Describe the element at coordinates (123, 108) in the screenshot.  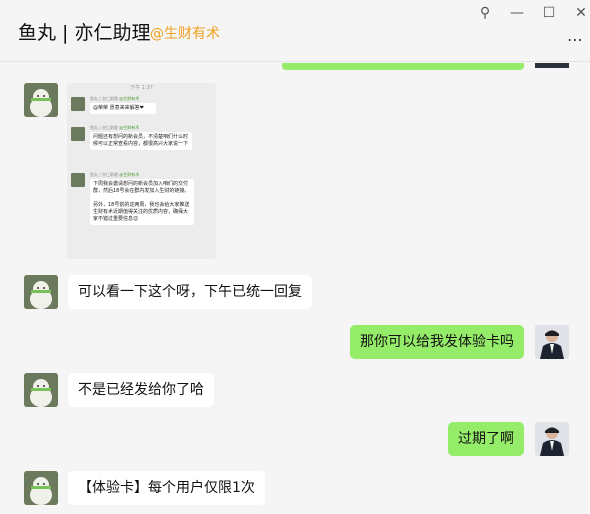
I see `screenshot-message: @荣荣 愿意来来解答❤` at that location.